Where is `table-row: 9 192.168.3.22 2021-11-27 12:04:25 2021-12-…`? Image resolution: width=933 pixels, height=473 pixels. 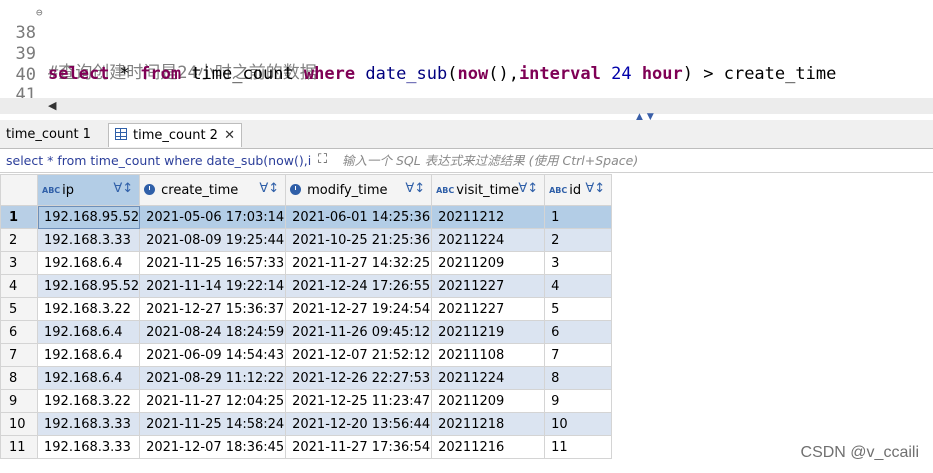 table-row: 9 192.168.3.22 2021-11-27 12:04:25 2021-12-… is located at coordinates (306, 401).